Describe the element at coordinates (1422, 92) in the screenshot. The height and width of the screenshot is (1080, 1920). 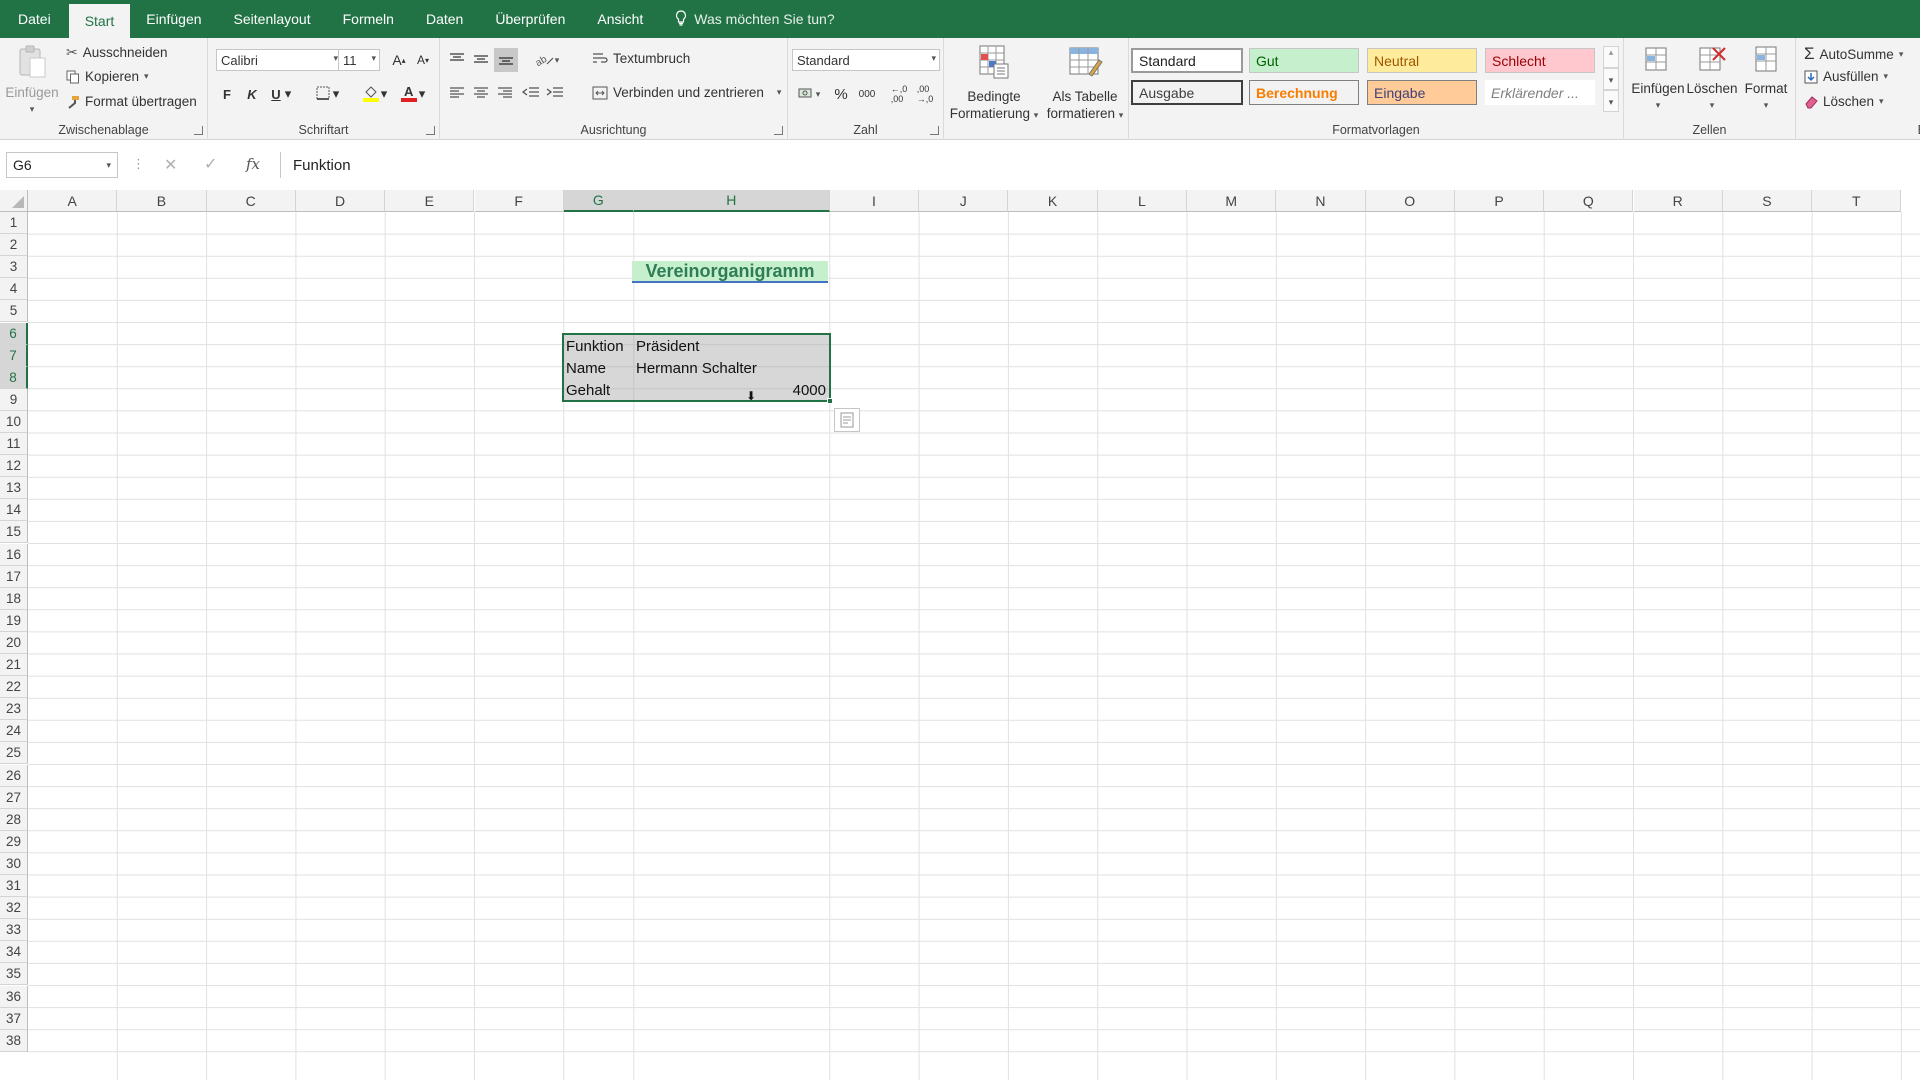
I see `style-eingabe: Eingabe` at that location.